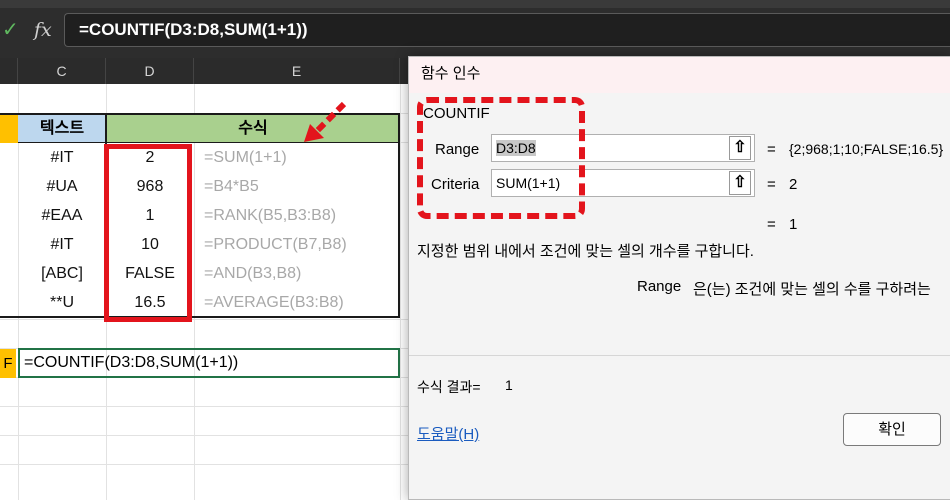  Describe the element at coordinates (771, 184) in the screenshot. I see `criteria-eq: =` at that location.